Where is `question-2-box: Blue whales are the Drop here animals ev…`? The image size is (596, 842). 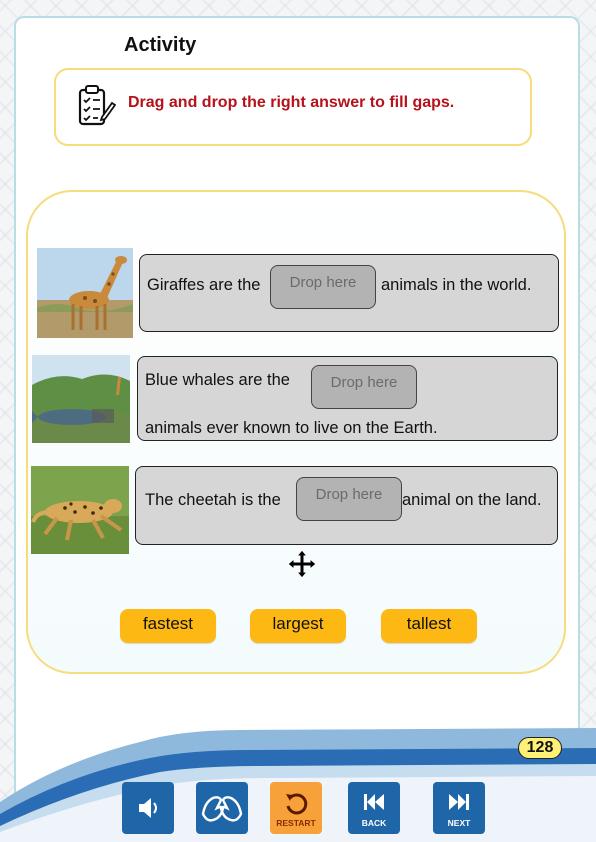
question-2-box: Blue whales are the Drop here animals ev… is located at coordinates (347, 398).